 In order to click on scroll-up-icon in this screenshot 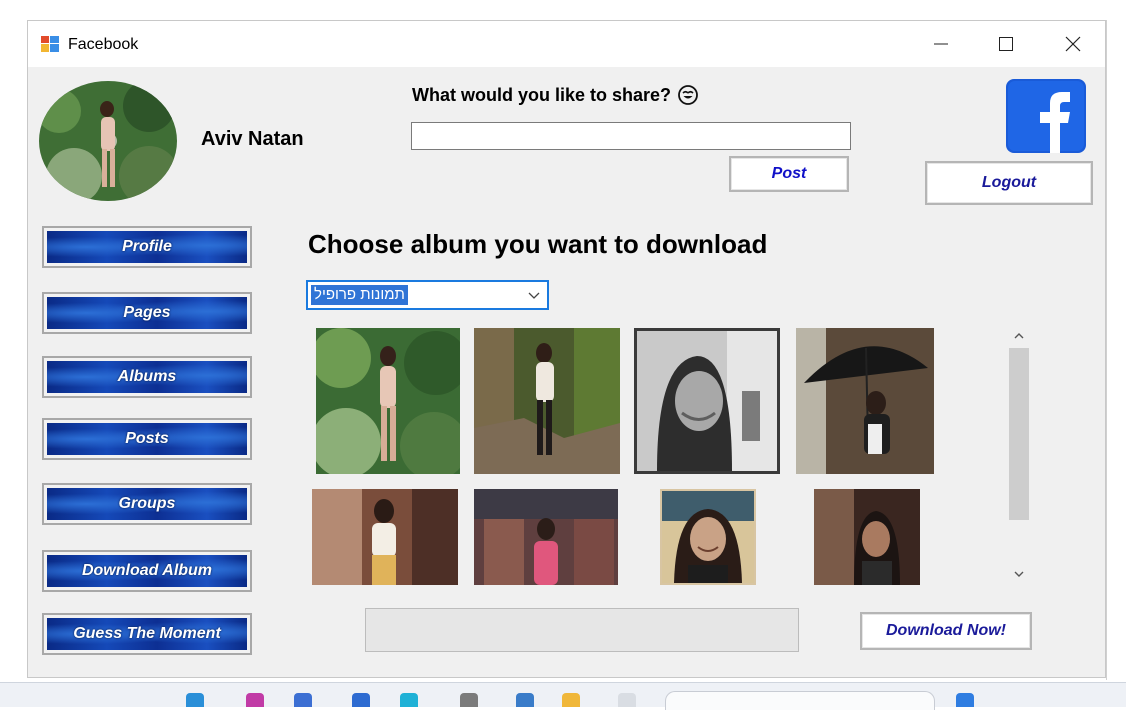, I will do `click(1019, 336)`.